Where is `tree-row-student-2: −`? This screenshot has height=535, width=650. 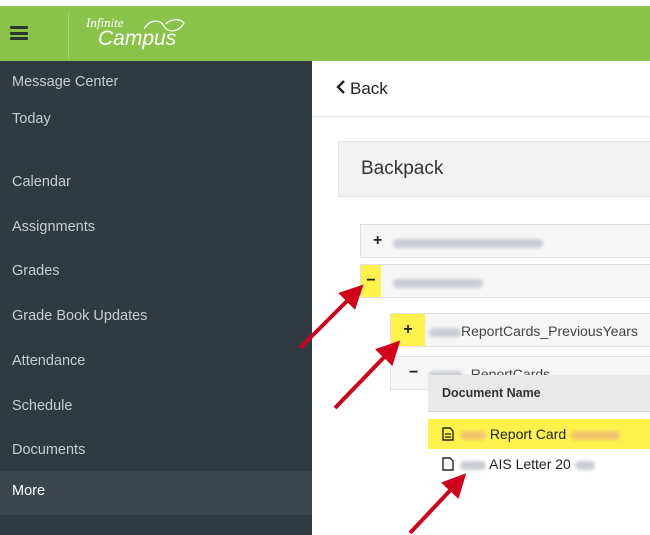
tree-row-student-2: − is located at coordinates (505, 281).